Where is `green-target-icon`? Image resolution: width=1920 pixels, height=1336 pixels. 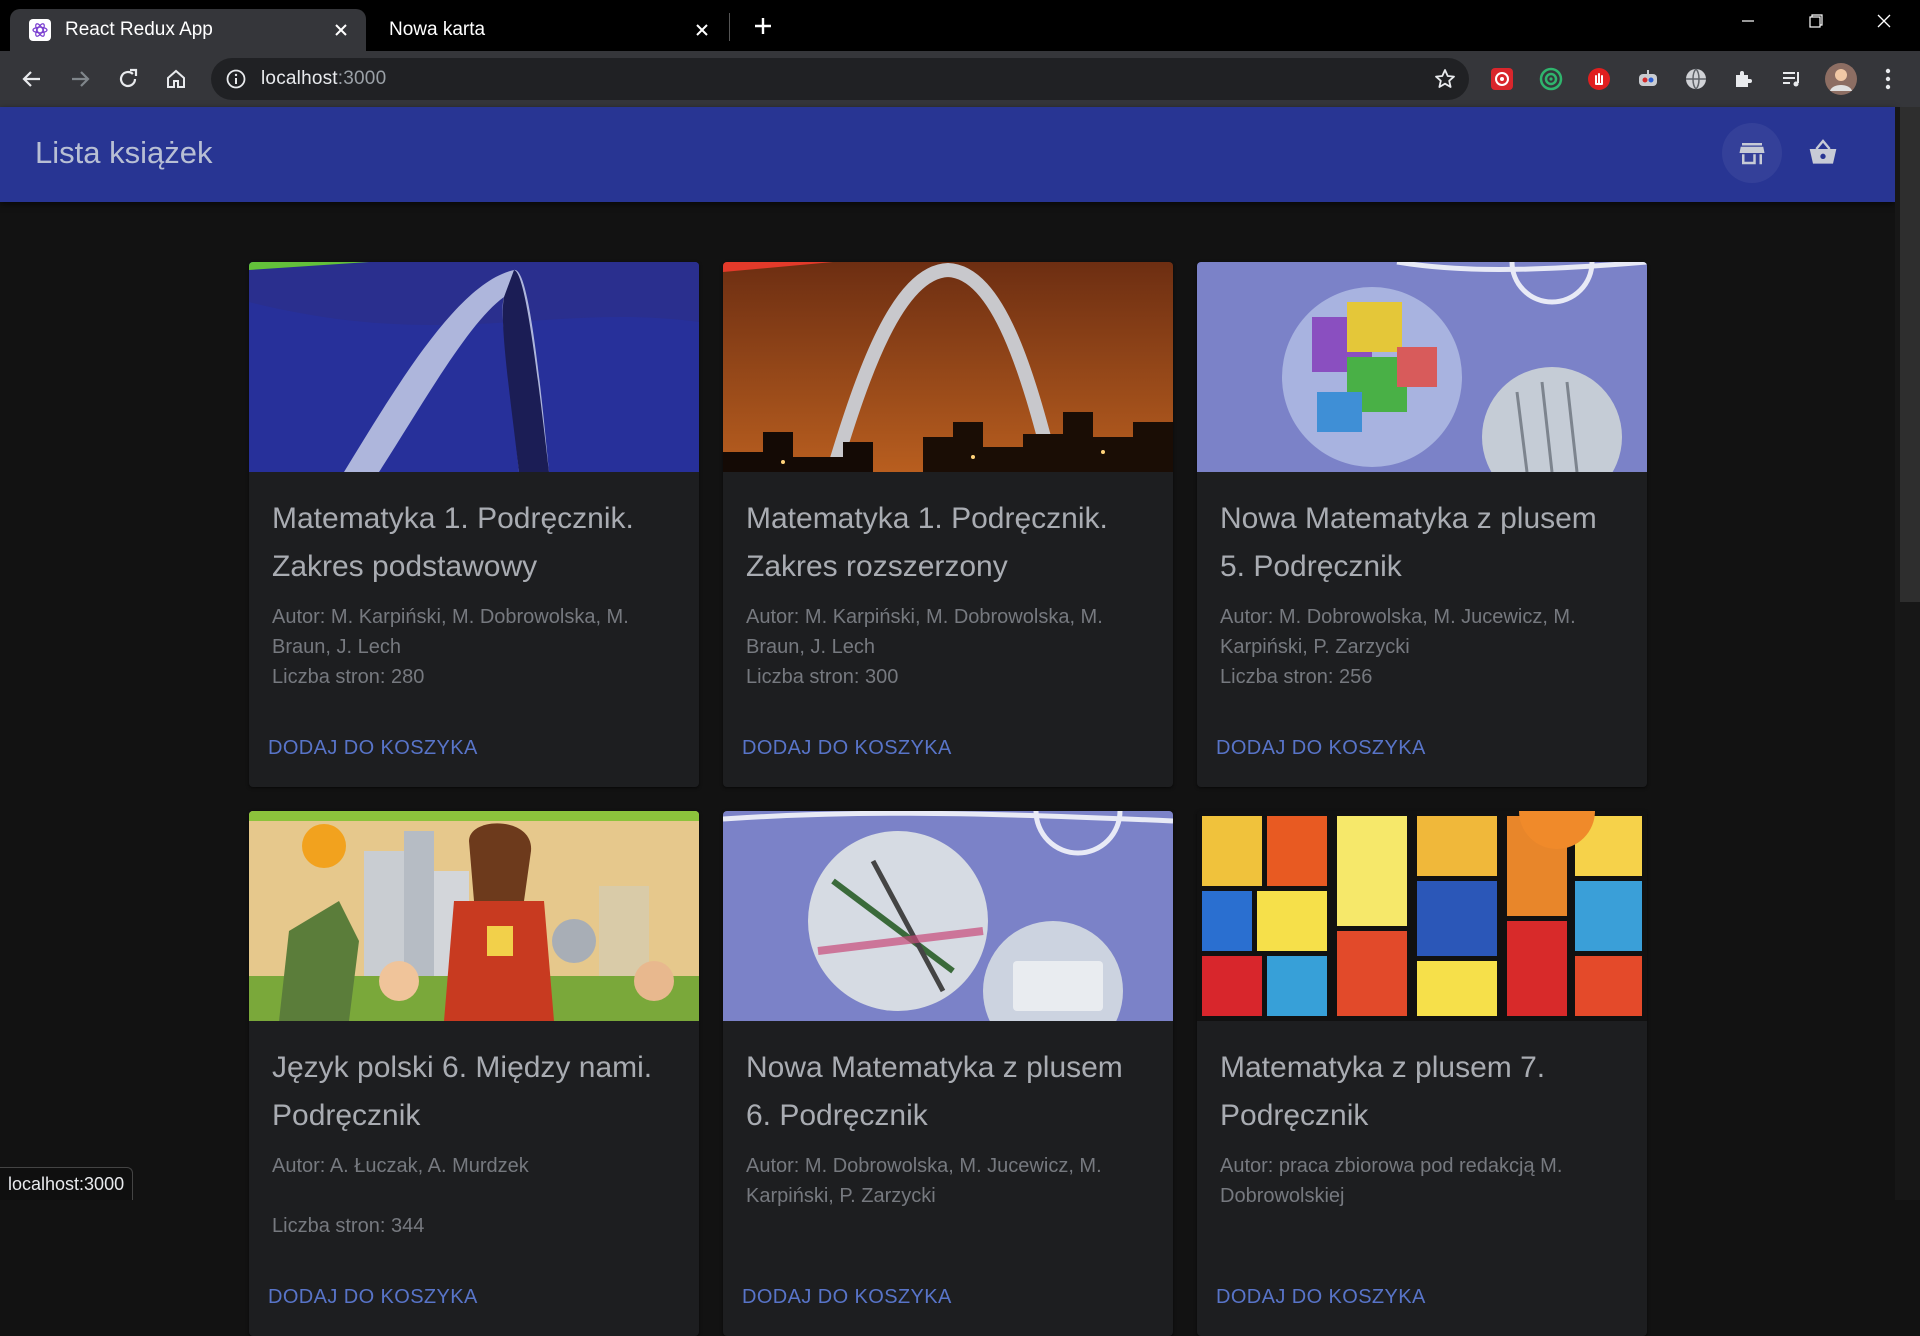 green-target-icon is located at coordinates (1551, 79).